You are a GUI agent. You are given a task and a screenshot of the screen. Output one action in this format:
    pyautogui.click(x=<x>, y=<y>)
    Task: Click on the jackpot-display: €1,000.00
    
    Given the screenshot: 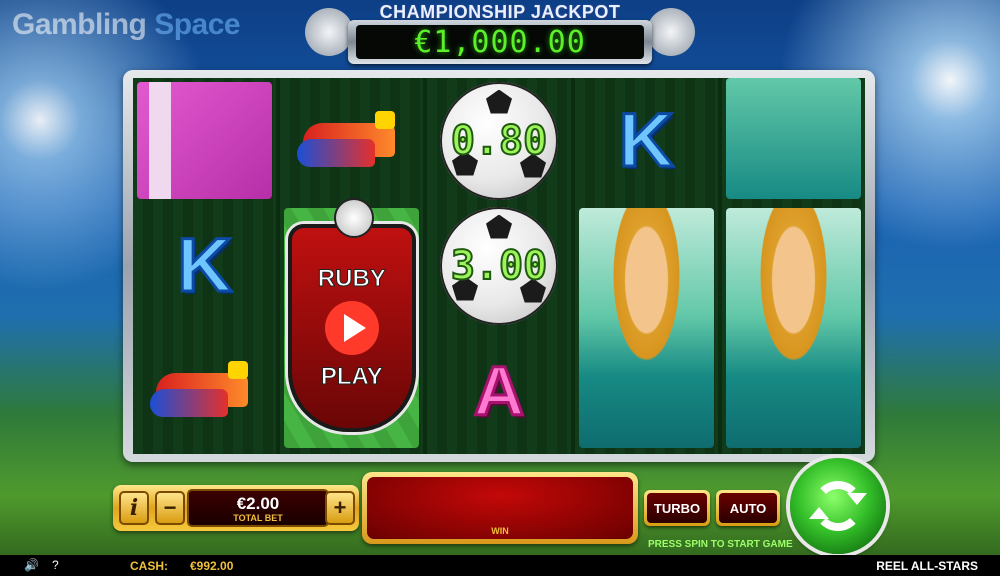 What is the action you would take?
    pyautogui.click(x=500, y=42)
    